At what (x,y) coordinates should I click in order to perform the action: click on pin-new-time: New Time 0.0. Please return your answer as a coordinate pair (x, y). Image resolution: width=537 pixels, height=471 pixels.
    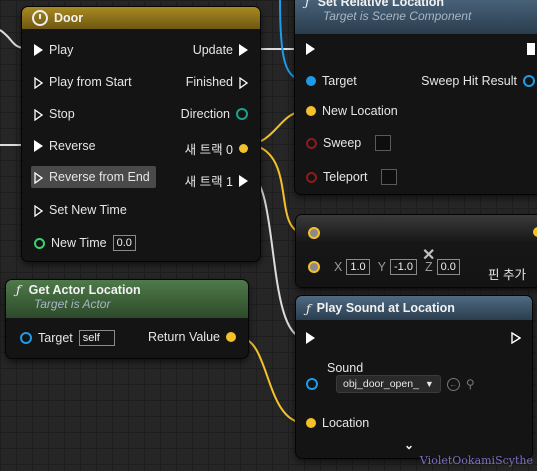
    Looking at the image, I should click on (85, 243).